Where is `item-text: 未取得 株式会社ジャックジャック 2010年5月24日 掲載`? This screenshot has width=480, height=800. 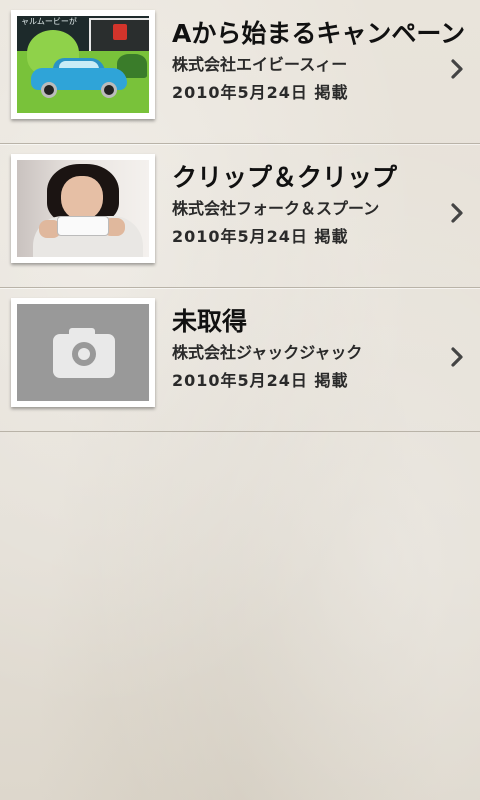 item-text: 未取得 株式会社ジャックジャック 2010年5月24日 掲載 is located at coordinates (322, 349).